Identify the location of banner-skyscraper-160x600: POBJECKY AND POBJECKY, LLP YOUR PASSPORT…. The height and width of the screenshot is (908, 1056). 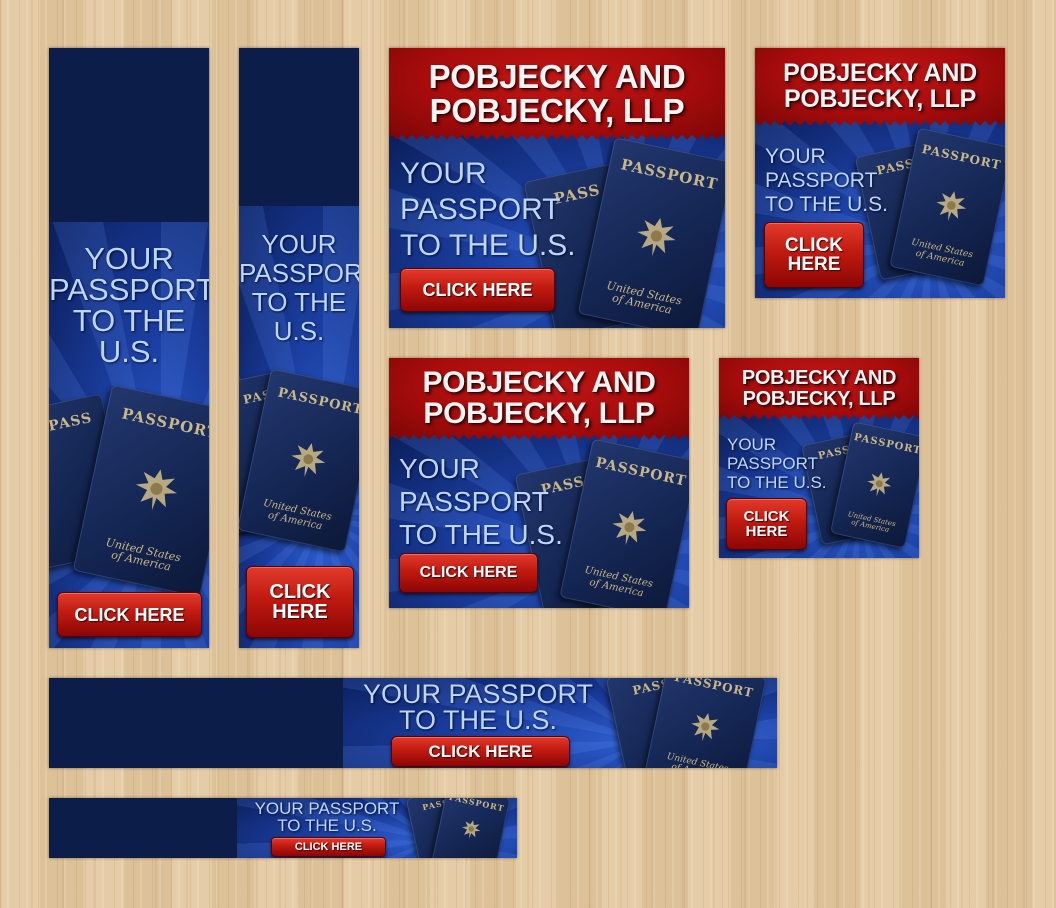
(129, 348).